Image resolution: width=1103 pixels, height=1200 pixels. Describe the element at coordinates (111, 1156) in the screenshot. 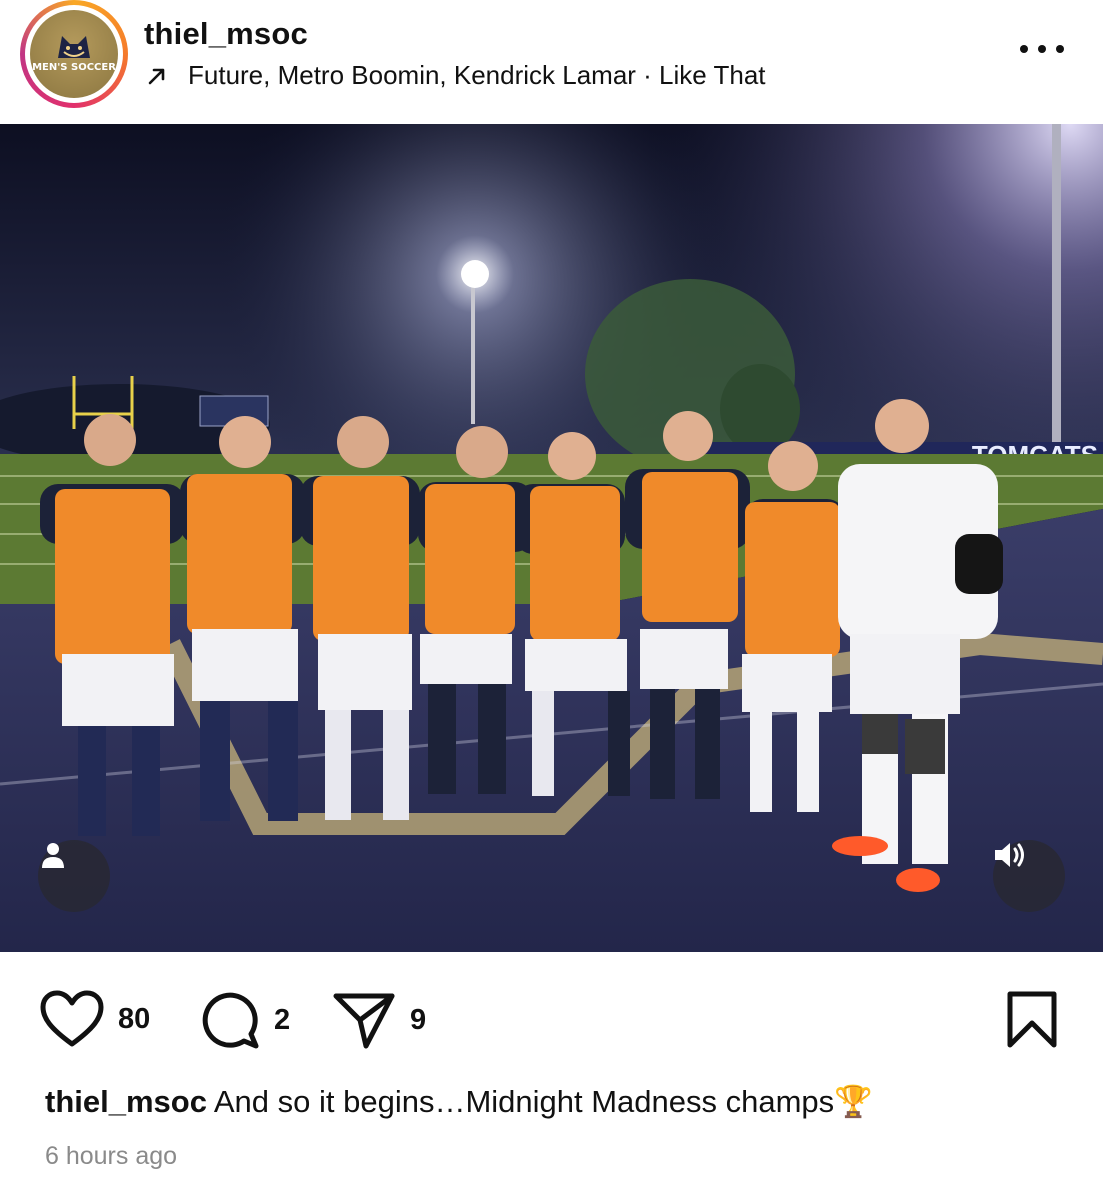

I see `post-timestamp: 6 hours ago` at that location.